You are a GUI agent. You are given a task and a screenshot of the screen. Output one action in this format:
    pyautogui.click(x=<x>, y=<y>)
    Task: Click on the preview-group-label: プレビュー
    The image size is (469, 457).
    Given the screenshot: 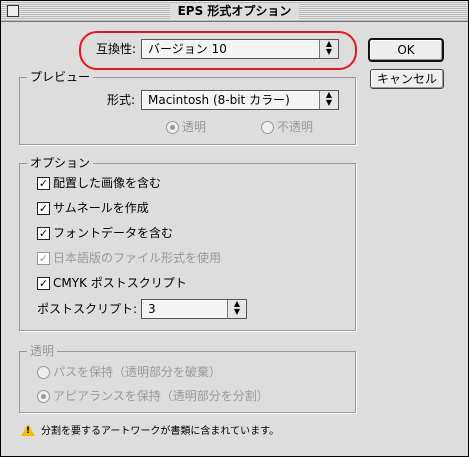 What is the action you would take?
    pyautogui.click(x=60, y=77)
    